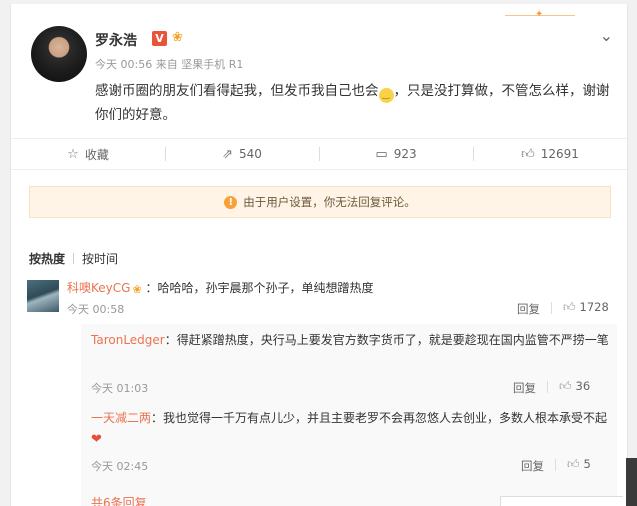 The width and height of the screenshot is (637, 506). I want to click on comment-text: ：哈哈哈，孙宇晨那个孙子，单纯想蹭热度, so click(259, 288).